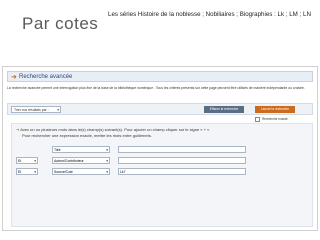 The width and height of the screenshot is (320, 240). I want to click on exact-search-label: Recherche exacte, so click(275, 119).